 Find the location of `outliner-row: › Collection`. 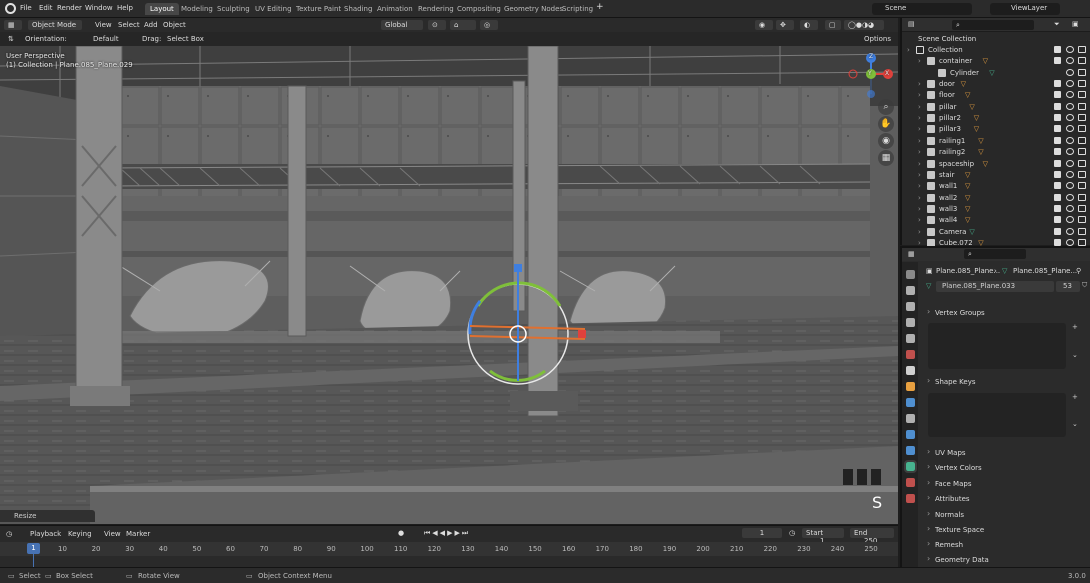

outliner-row: › Collection is located at coordinates (996, 50).